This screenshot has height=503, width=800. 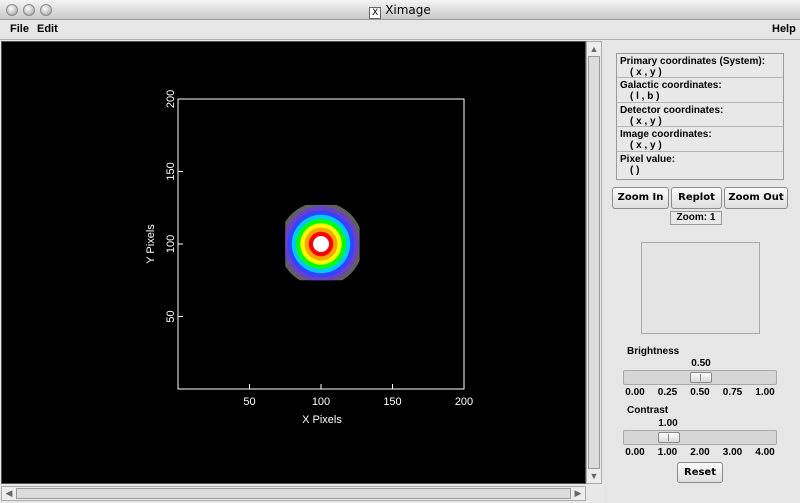 I want to click on brightness-label: Brightness, so click(x=653, y=351).